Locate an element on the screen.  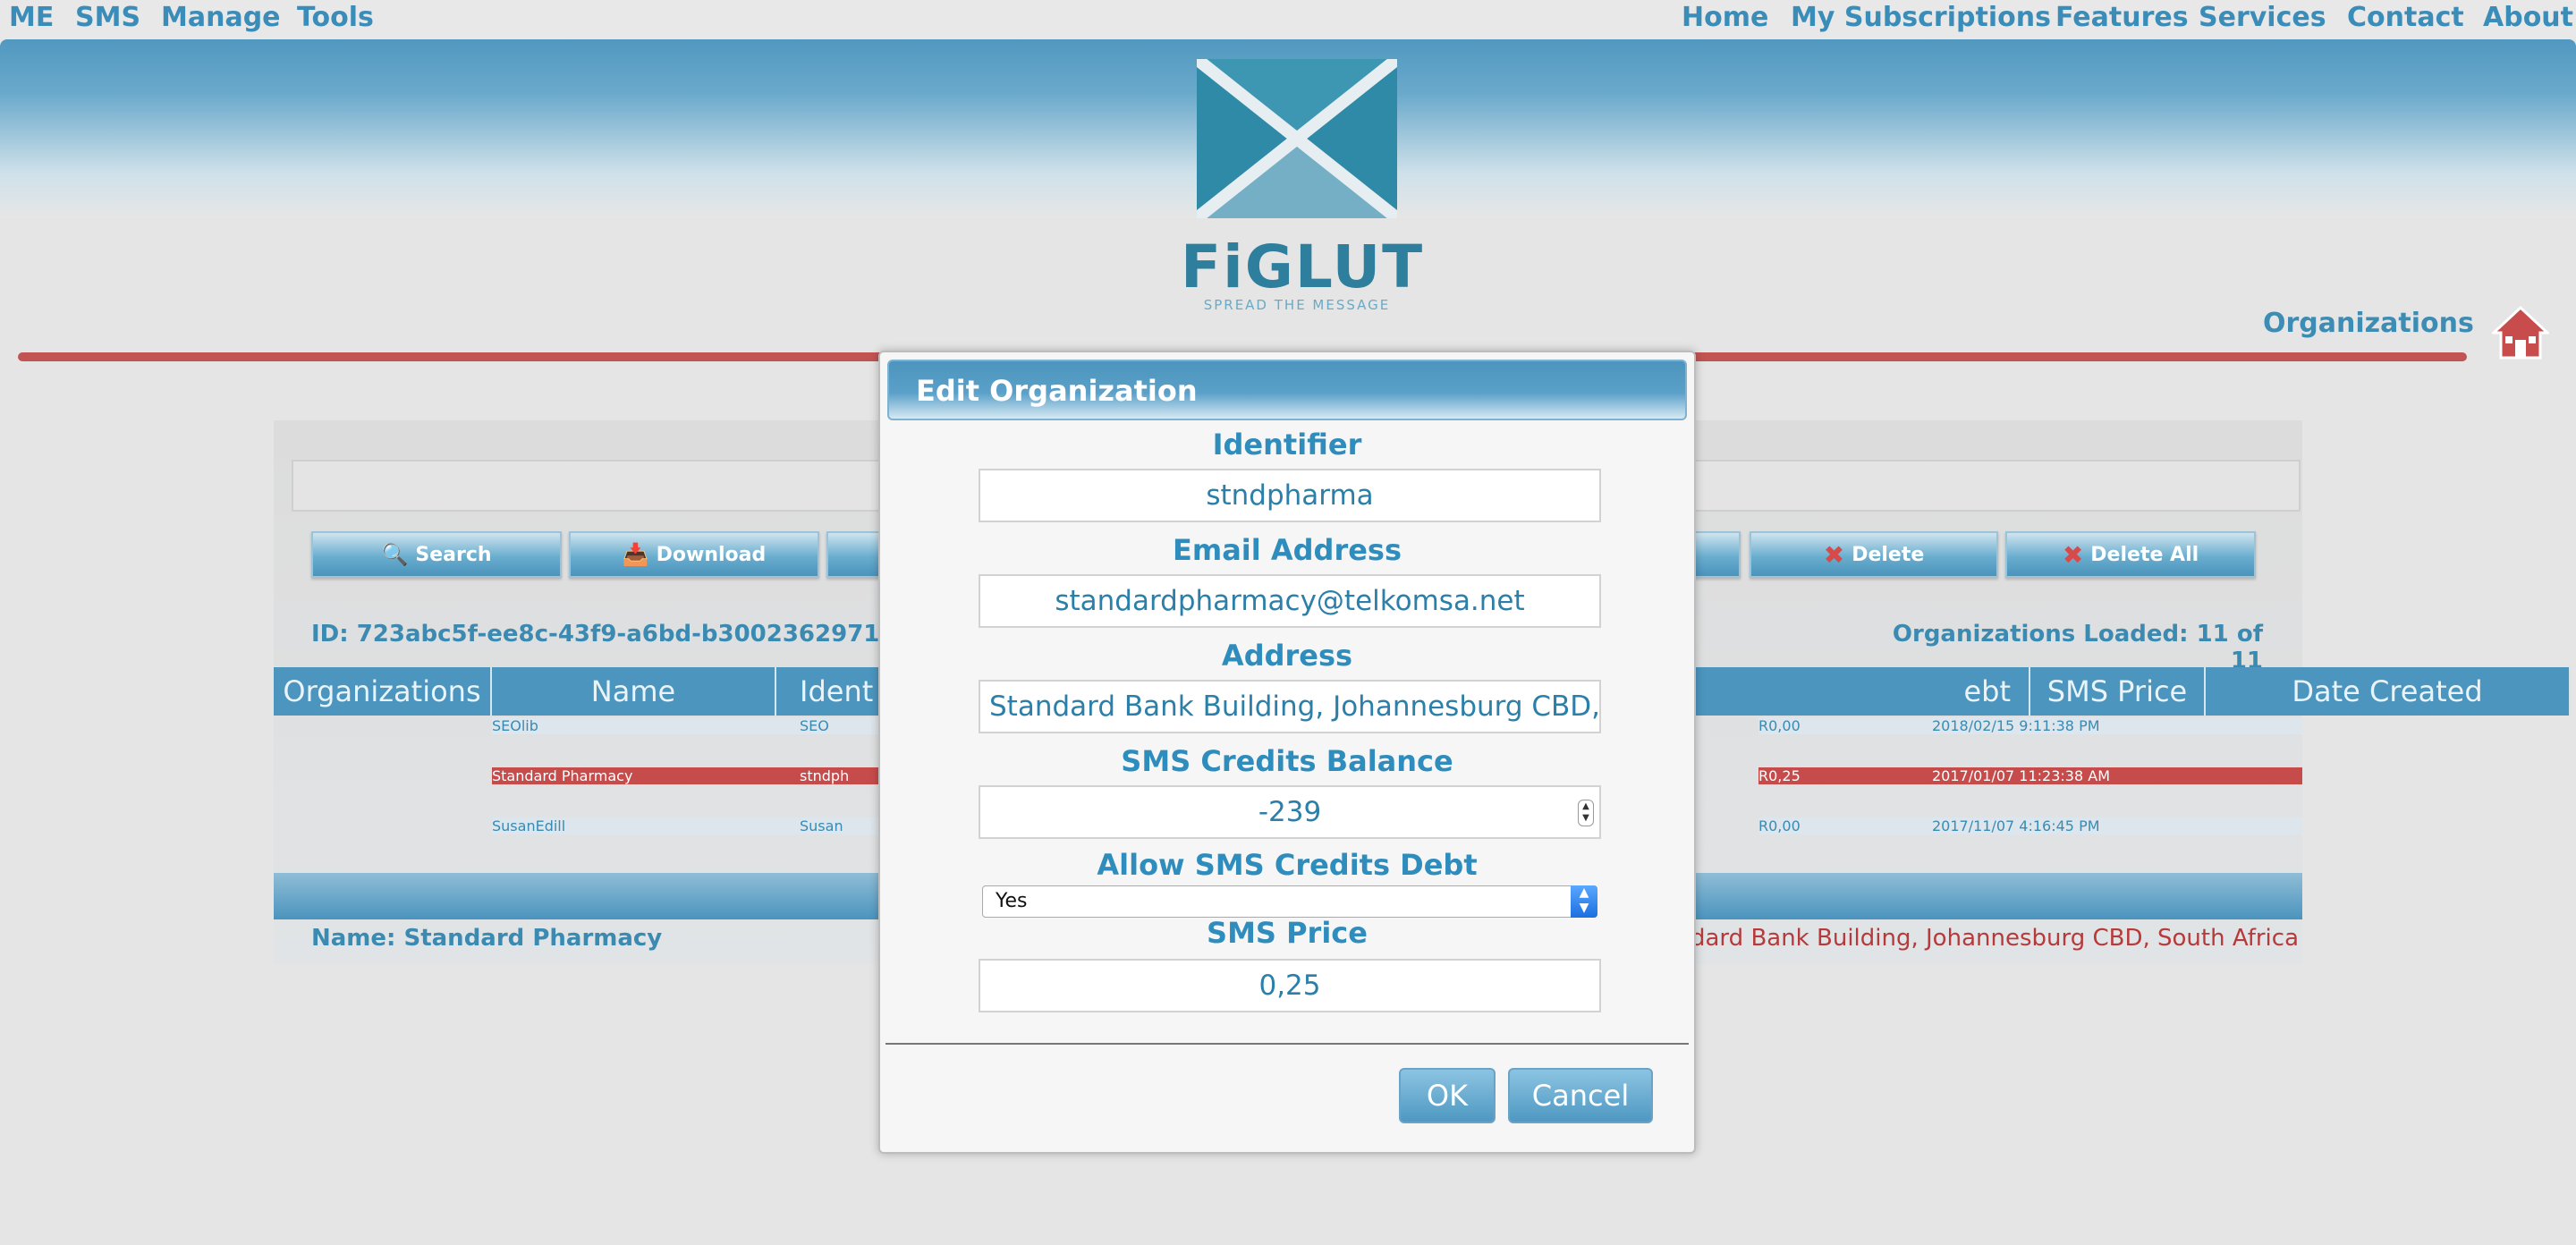
allow-debt-value: Yes is located at coordinates (1012, 901).